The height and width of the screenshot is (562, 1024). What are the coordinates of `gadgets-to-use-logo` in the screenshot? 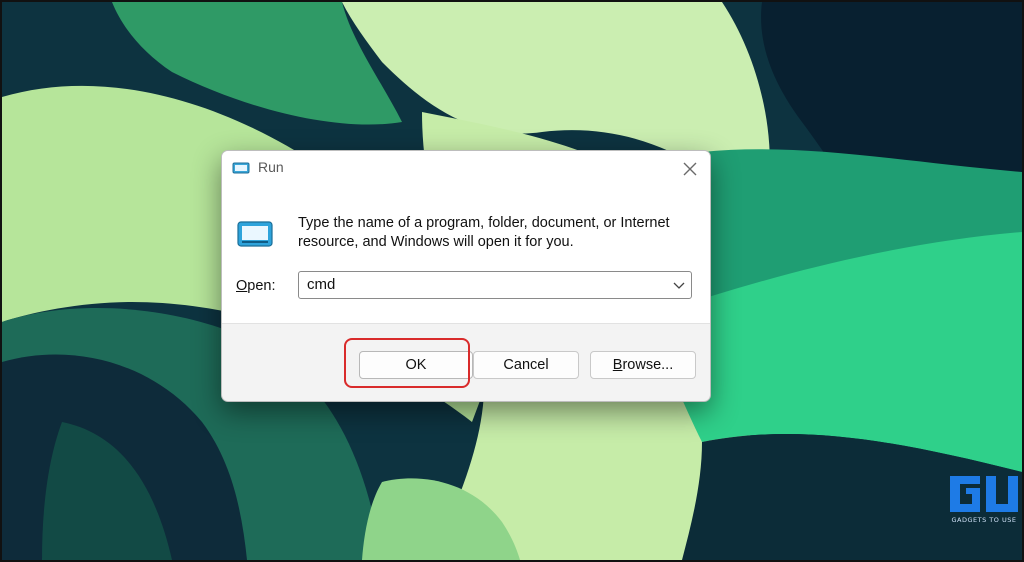 It's located at (984, 494).